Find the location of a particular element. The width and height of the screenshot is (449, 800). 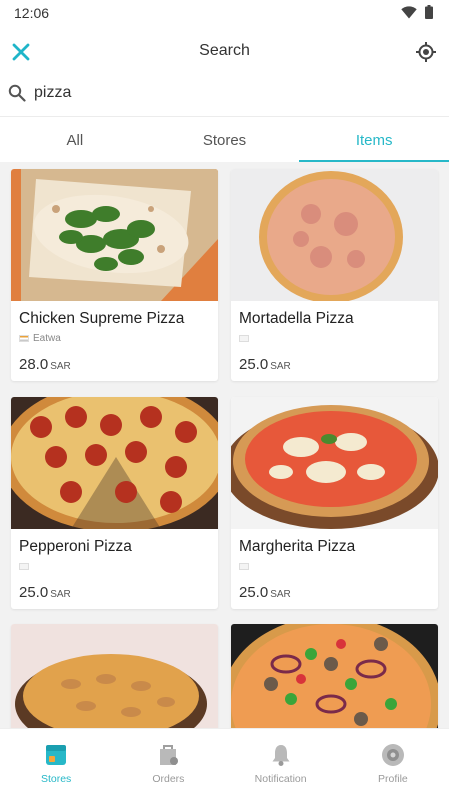

item-name: Chicken Supreme Pizza is located at coordinates (102, 318).